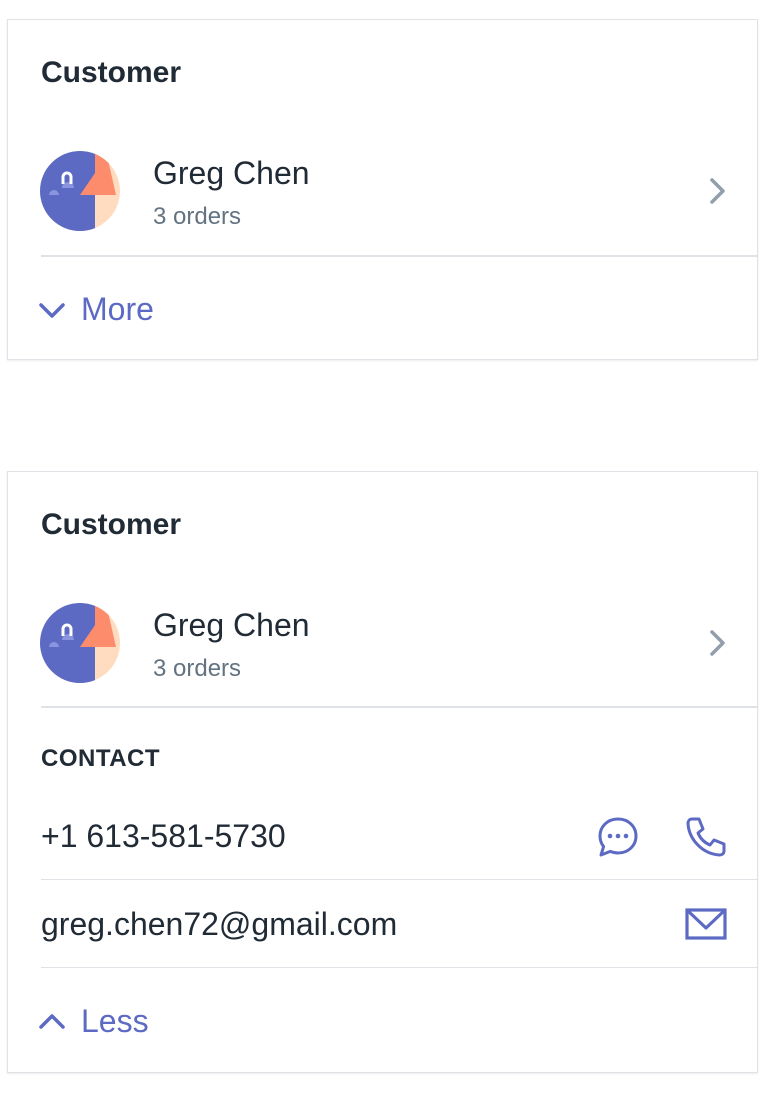 Image resolution: width=766 pixels, height=1096 pixels. Describe the element at coordinates (52, 1021) in the screenshot. I see `chevron-up-icon` at that location.